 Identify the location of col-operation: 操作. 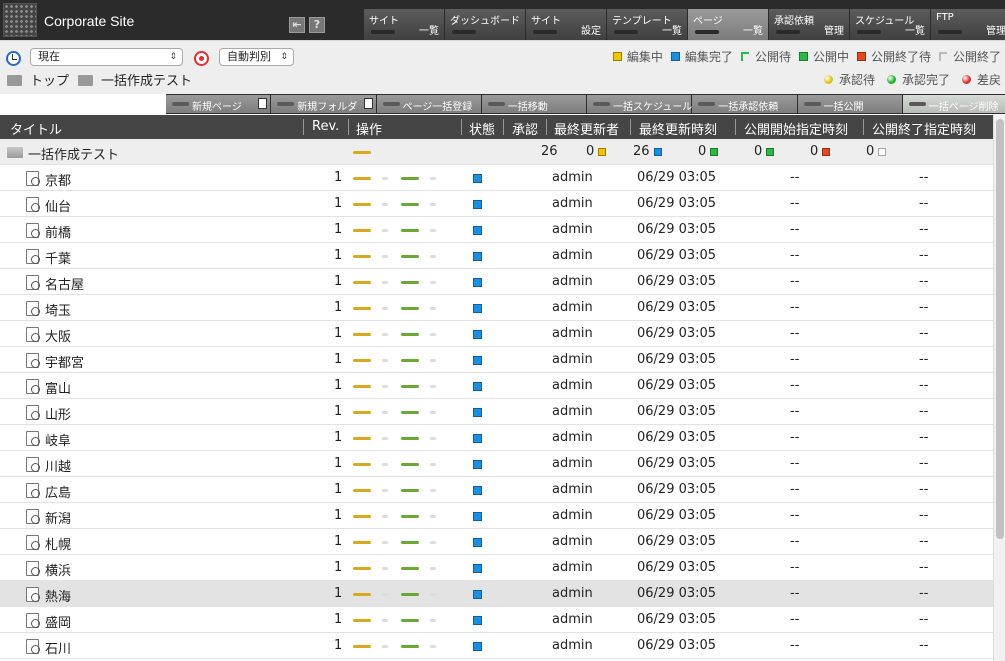
(369, 128).